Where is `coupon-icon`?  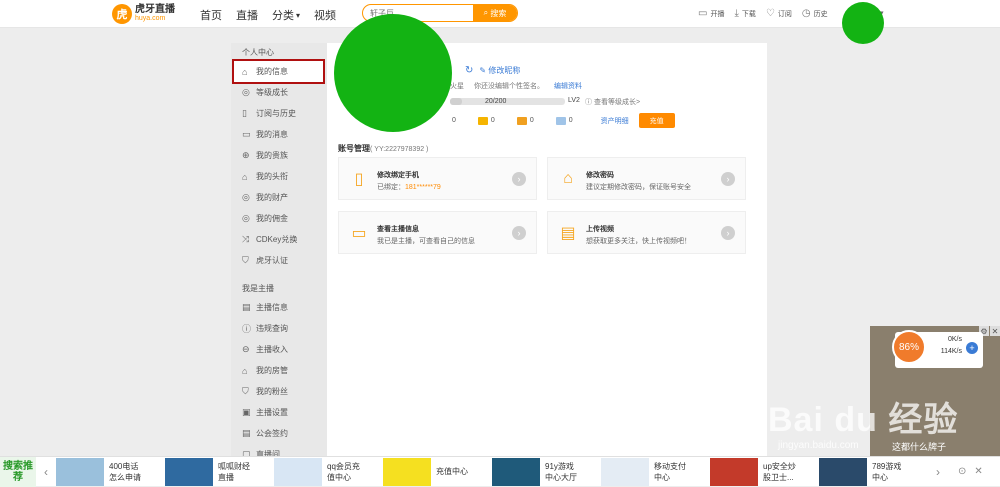
coupon-icon is located at coordinates (482, 120).